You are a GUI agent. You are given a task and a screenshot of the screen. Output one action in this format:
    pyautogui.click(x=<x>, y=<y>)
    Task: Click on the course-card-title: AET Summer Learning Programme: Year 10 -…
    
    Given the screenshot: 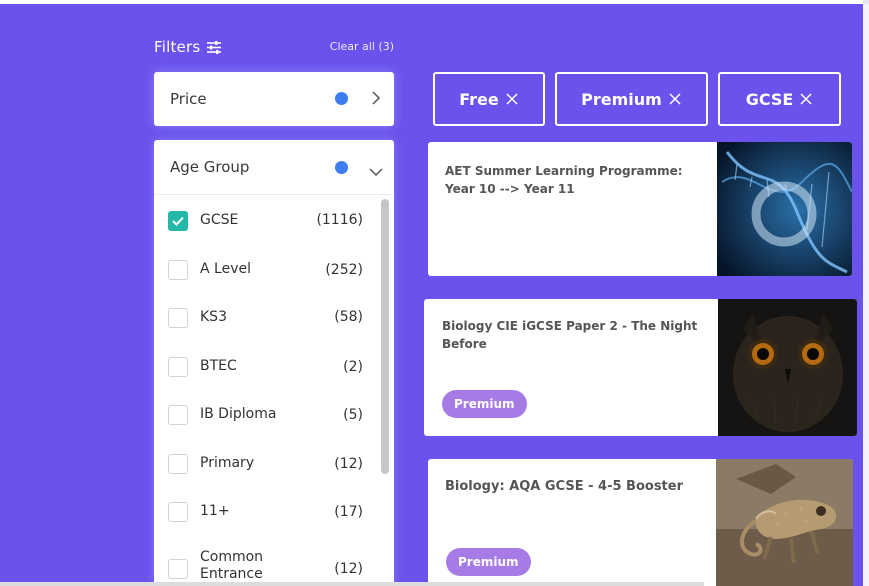 What is the action you would take?
    pyautogui.click(x=570, y=180)
    